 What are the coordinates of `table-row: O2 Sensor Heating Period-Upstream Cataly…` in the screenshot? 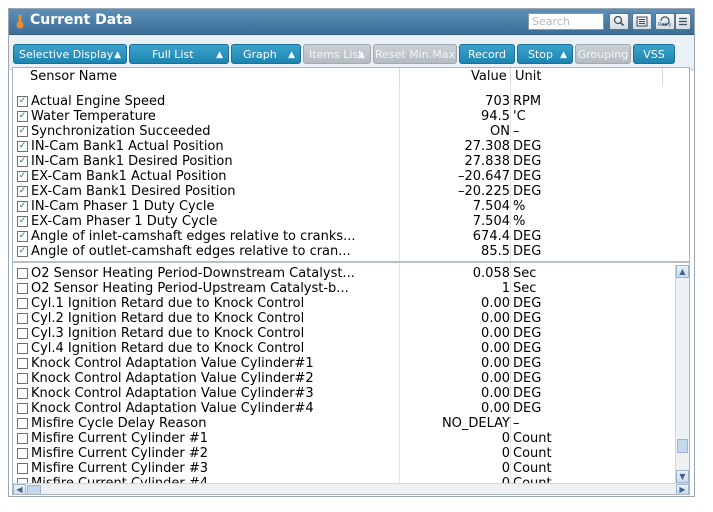 It's located at (343, 288).